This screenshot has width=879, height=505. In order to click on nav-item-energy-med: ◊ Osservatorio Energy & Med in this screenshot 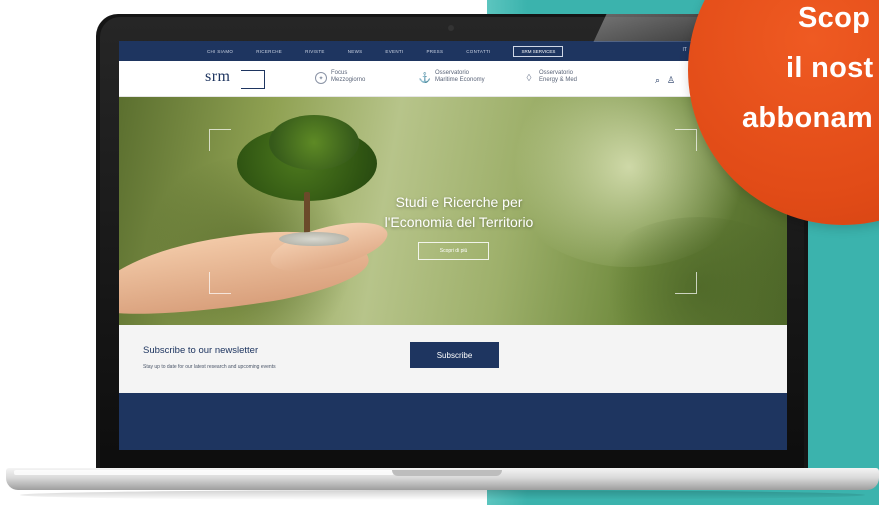, I will do `click(550, 77)`.